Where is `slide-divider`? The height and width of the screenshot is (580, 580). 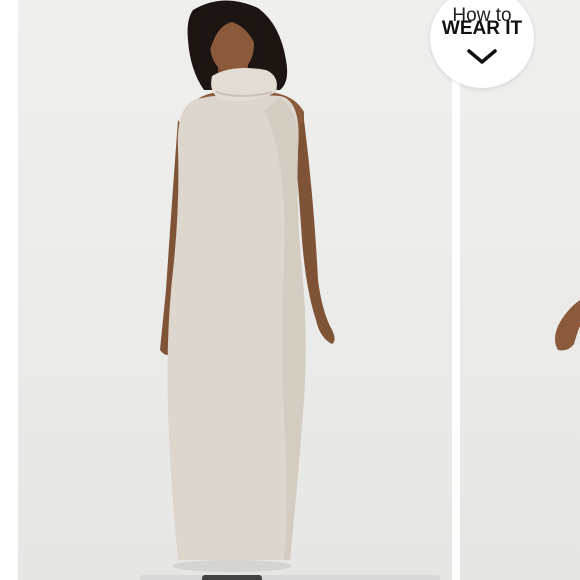
slide-divider is located at coordinates (456, 290).